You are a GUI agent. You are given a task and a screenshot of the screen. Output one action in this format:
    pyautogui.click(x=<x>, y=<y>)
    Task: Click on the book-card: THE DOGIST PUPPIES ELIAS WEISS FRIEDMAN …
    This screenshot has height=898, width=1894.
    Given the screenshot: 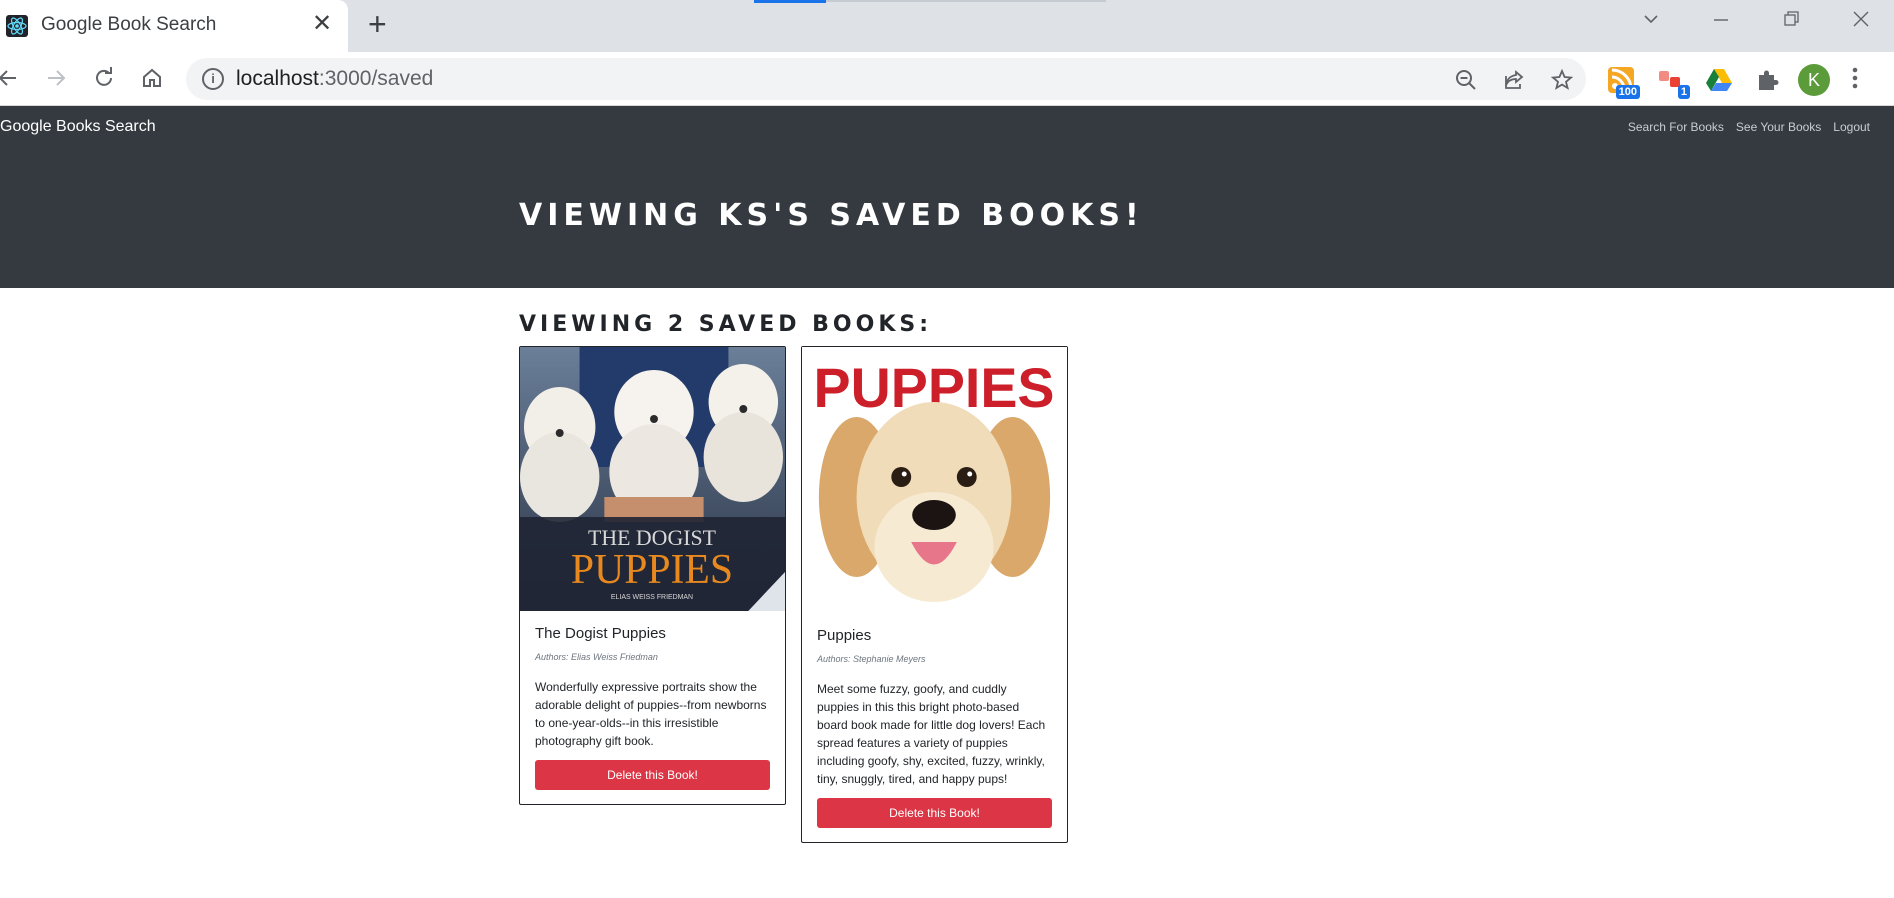 What is the action you would take?
    pyautogui.click(x=652, y=575)
    